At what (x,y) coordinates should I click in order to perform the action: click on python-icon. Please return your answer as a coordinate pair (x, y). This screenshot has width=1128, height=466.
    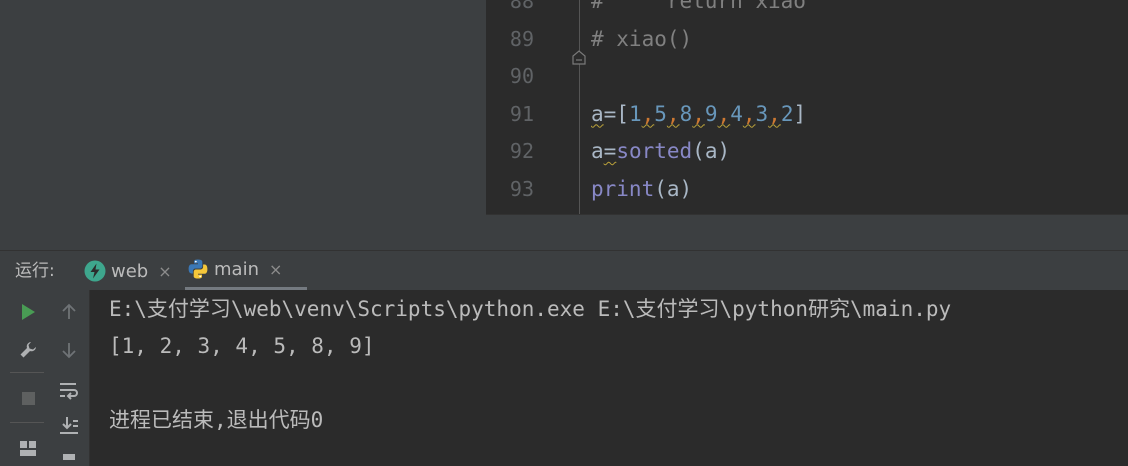
    Looking at the image, I should click on (198, 269).